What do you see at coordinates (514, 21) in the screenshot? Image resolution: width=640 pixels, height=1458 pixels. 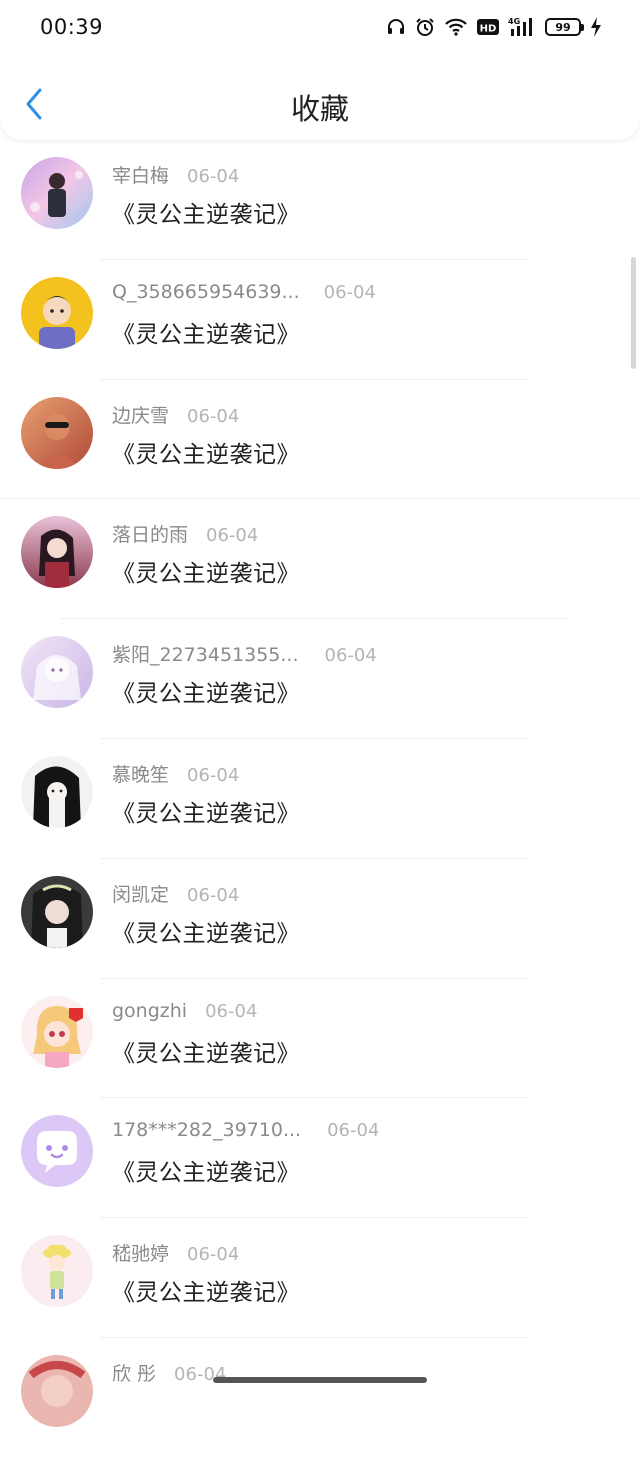 I see `svg-text: 4G` at bounding box center [514, 21].